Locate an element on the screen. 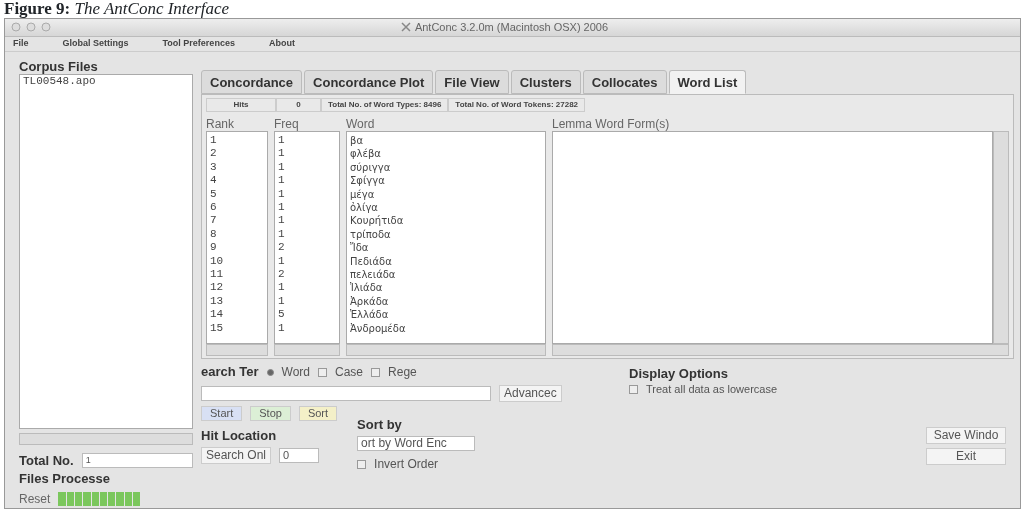 The width and height of the screenshot is (1027, 509). tab: Collocates is located at coordinates (624, 82).